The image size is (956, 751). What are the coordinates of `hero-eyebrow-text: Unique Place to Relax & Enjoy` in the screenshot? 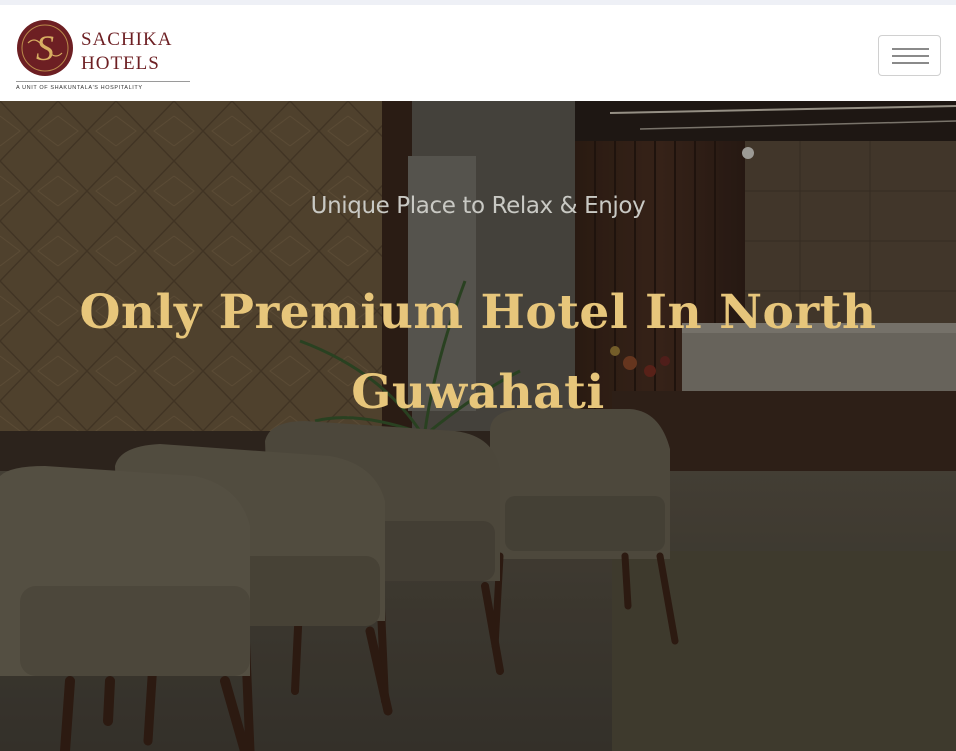 It's located at (478, 206).